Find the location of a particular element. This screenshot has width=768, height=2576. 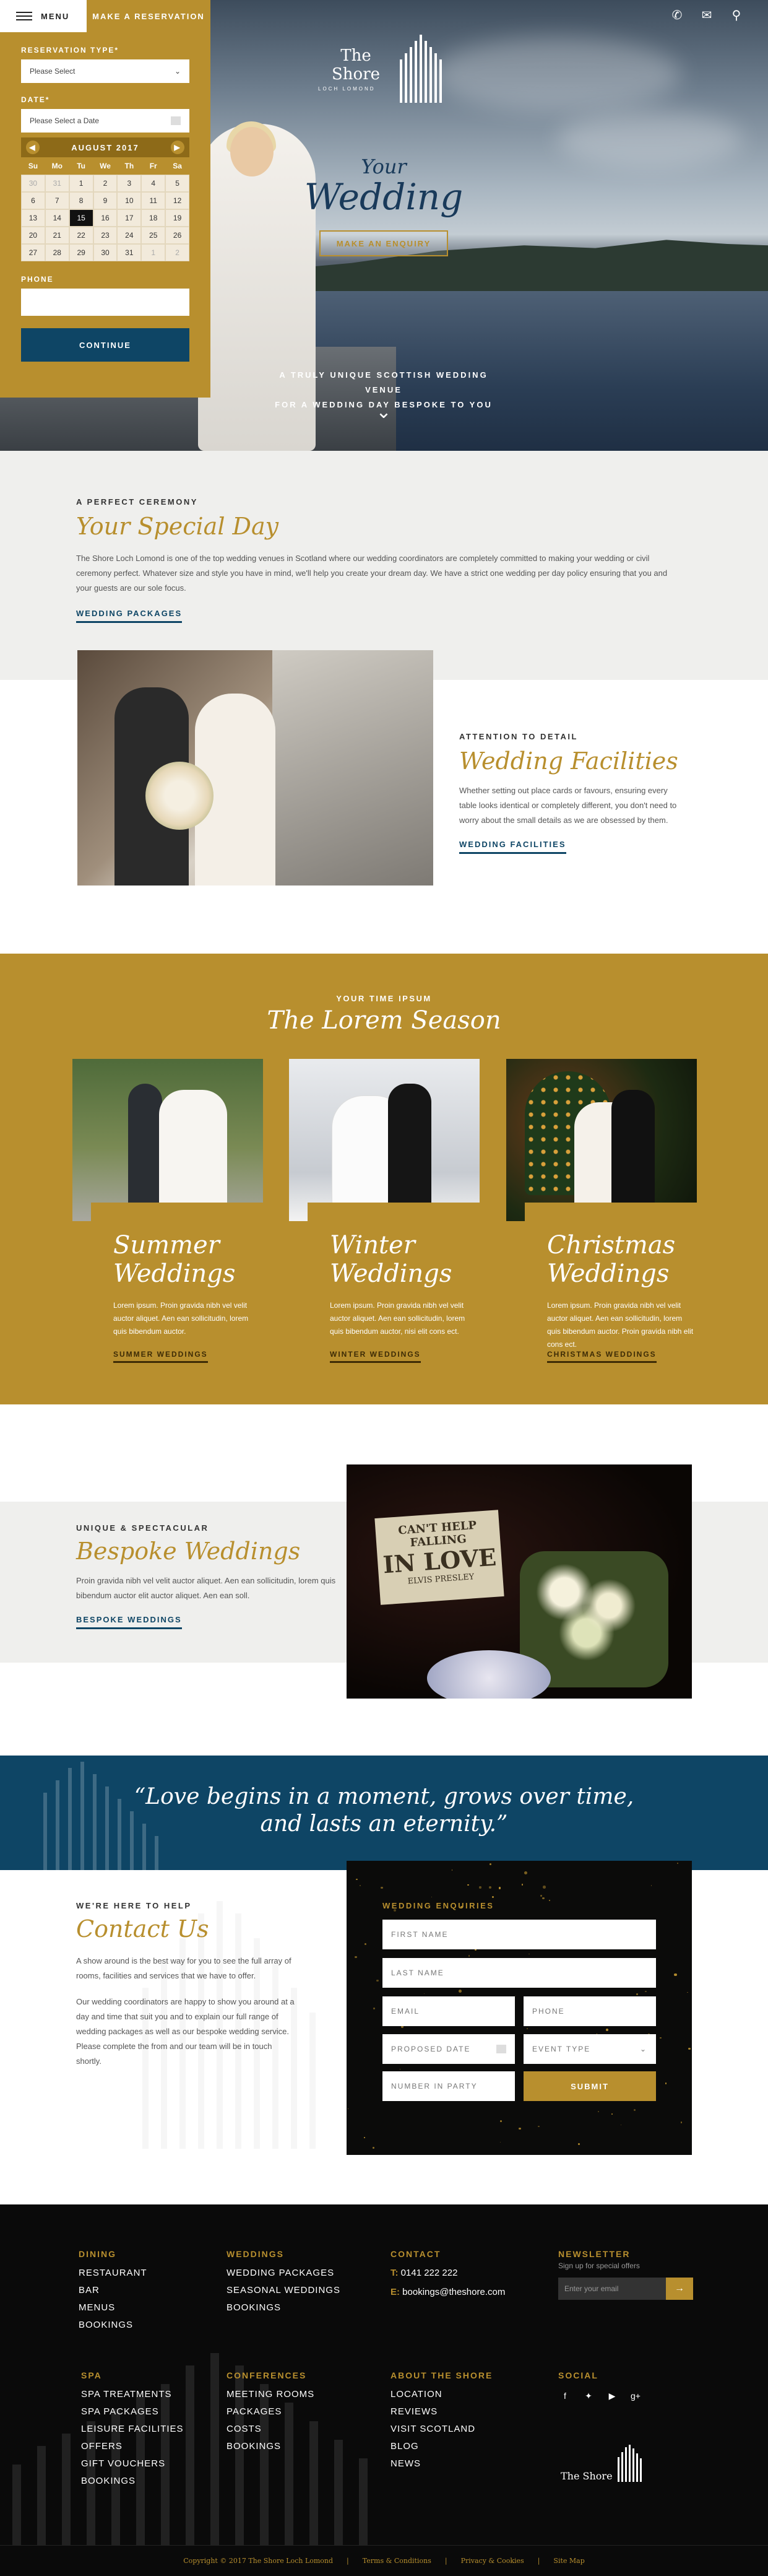

datepicker-day: 10 is located at coordinates (129, 200).